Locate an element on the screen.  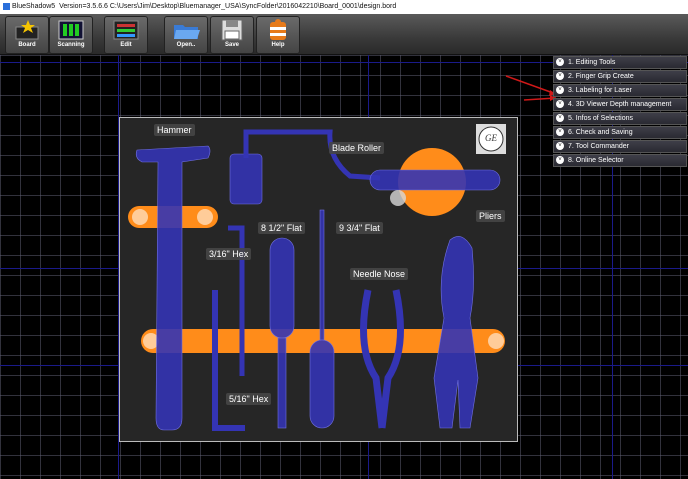
app-name: BlueShadow5 is located at coordinates (34, 6).